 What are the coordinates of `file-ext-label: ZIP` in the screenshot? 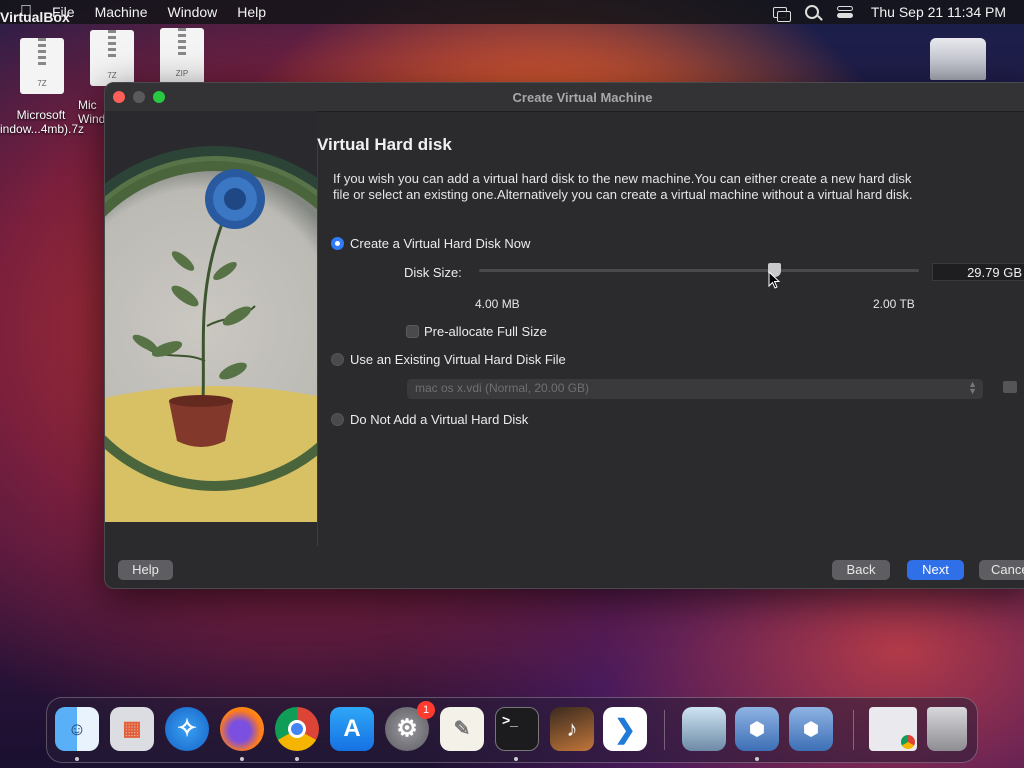 It's located at (182, 73).